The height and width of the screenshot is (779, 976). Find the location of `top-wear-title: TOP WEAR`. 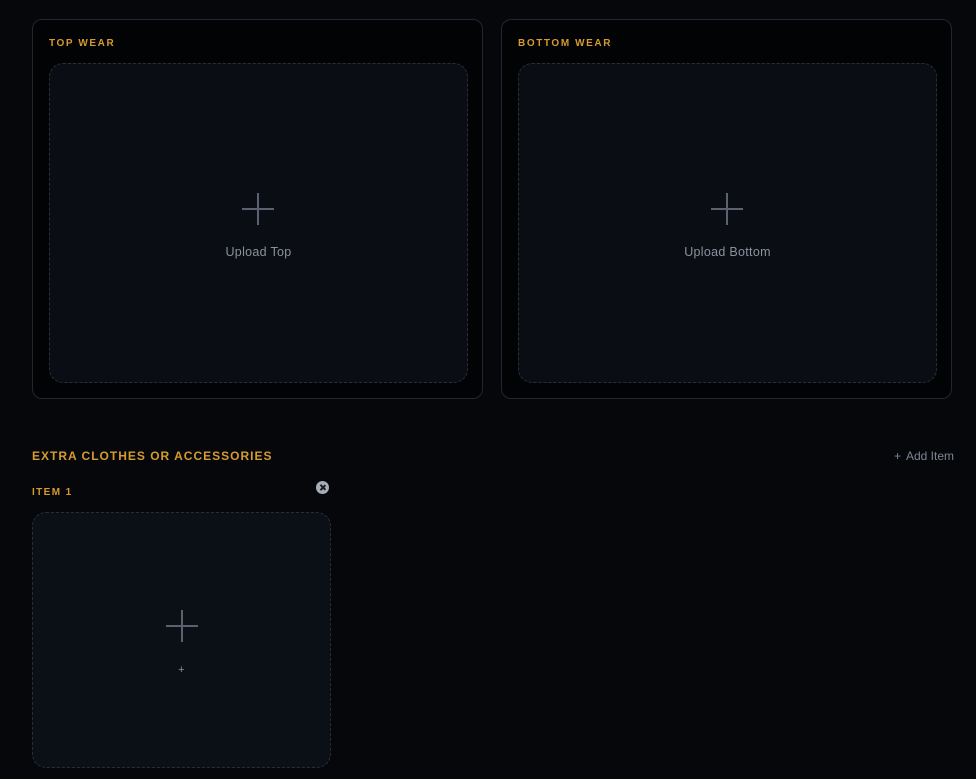

top-wear-title: TOP WEAR is located at coordinates (82, 43).